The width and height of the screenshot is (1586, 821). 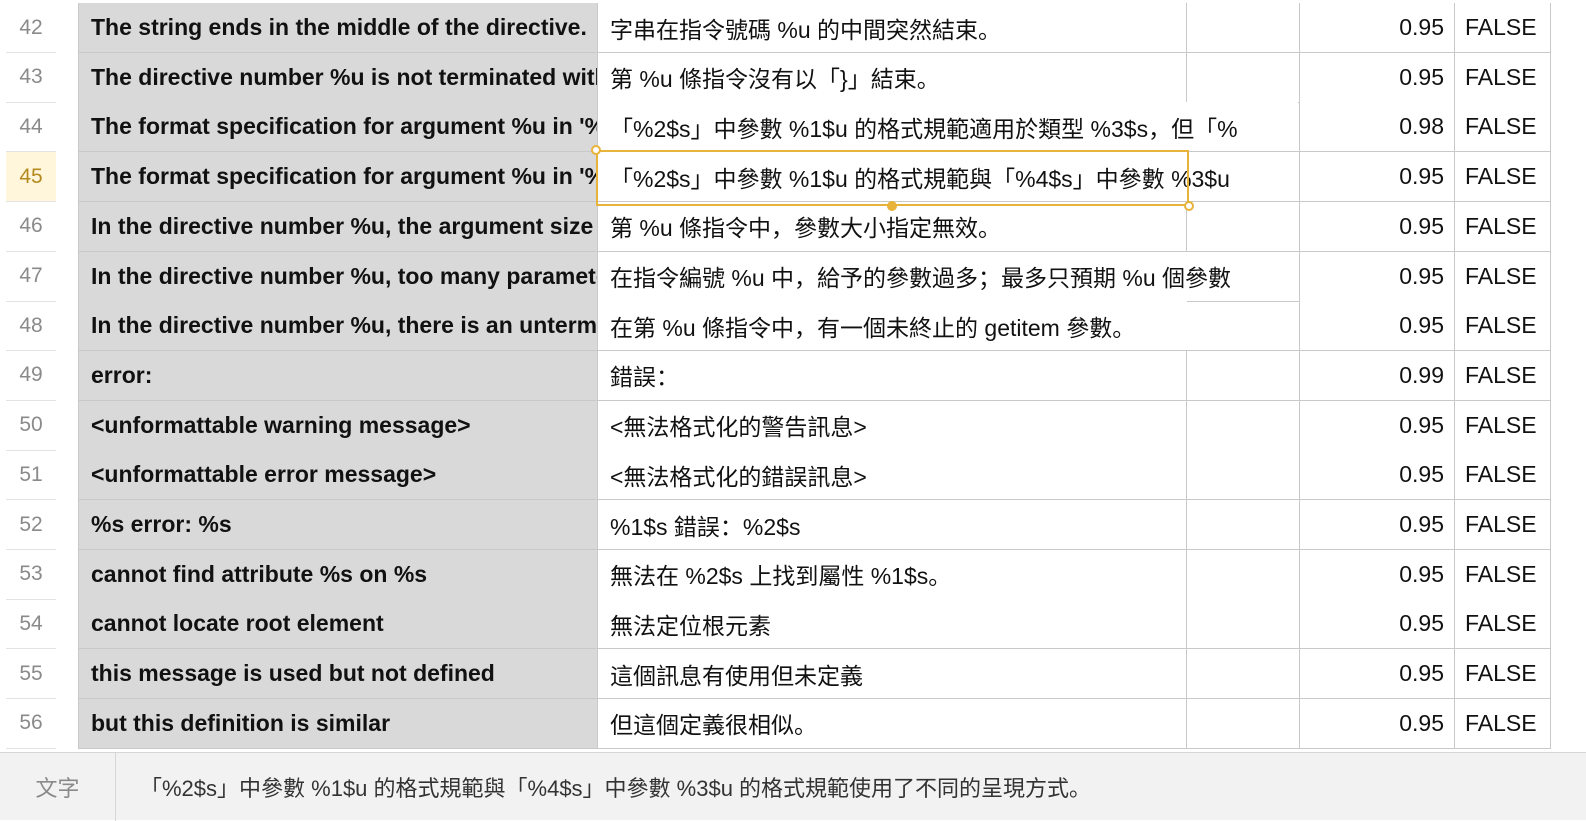 I want to click on source-text-cell: cannot locate root element, so click(x=338, y=624).